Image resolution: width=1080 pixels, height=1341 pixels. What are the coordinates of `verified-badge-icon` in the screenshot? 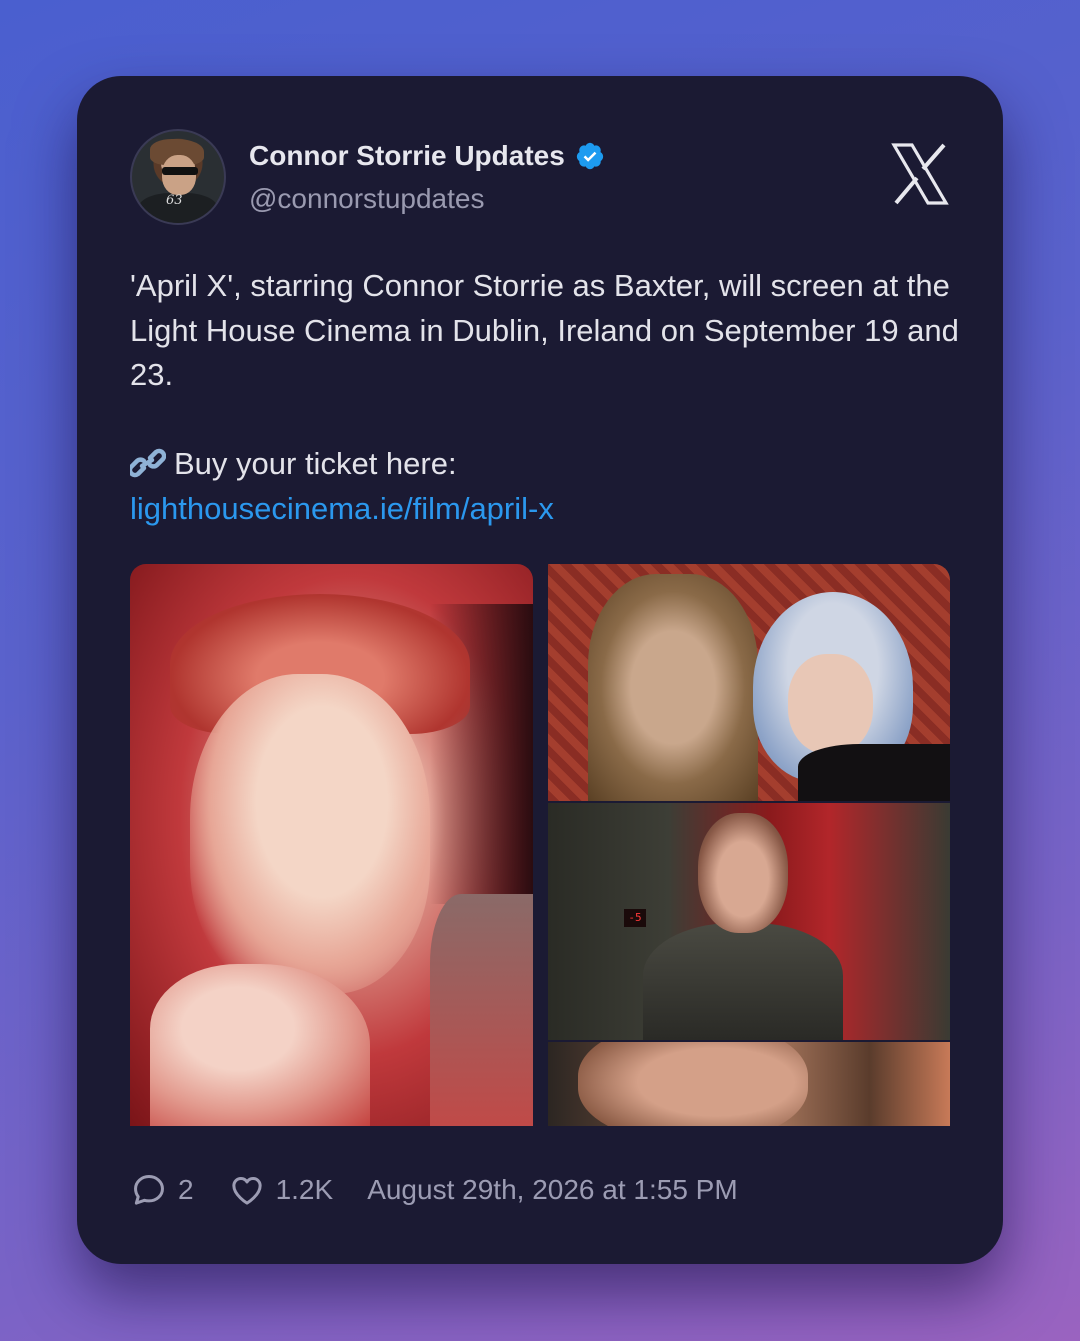 It's located at (589, 156).